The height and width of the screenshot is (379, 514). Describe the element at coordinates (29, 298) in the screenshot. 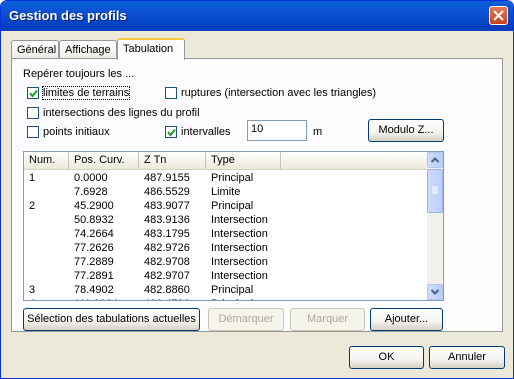

I see `cell-num: 4` at that location.